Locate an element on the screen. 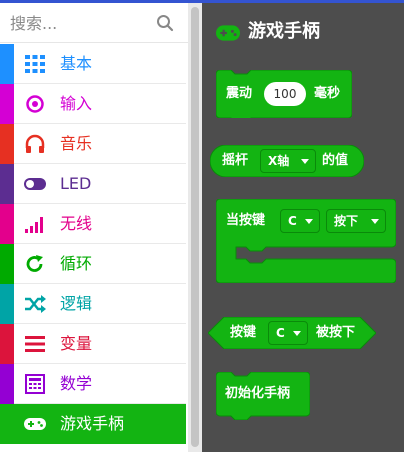 Image resolution: width=404 pixels, height=452 pixels. block-label: 震动 is located at coordinates (239, 93).